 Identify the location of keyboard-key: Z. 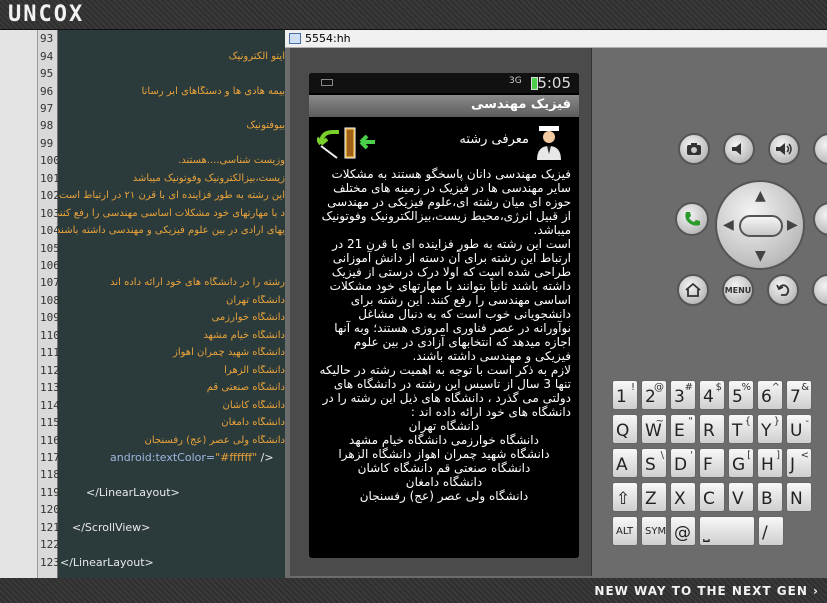
(654, 497).